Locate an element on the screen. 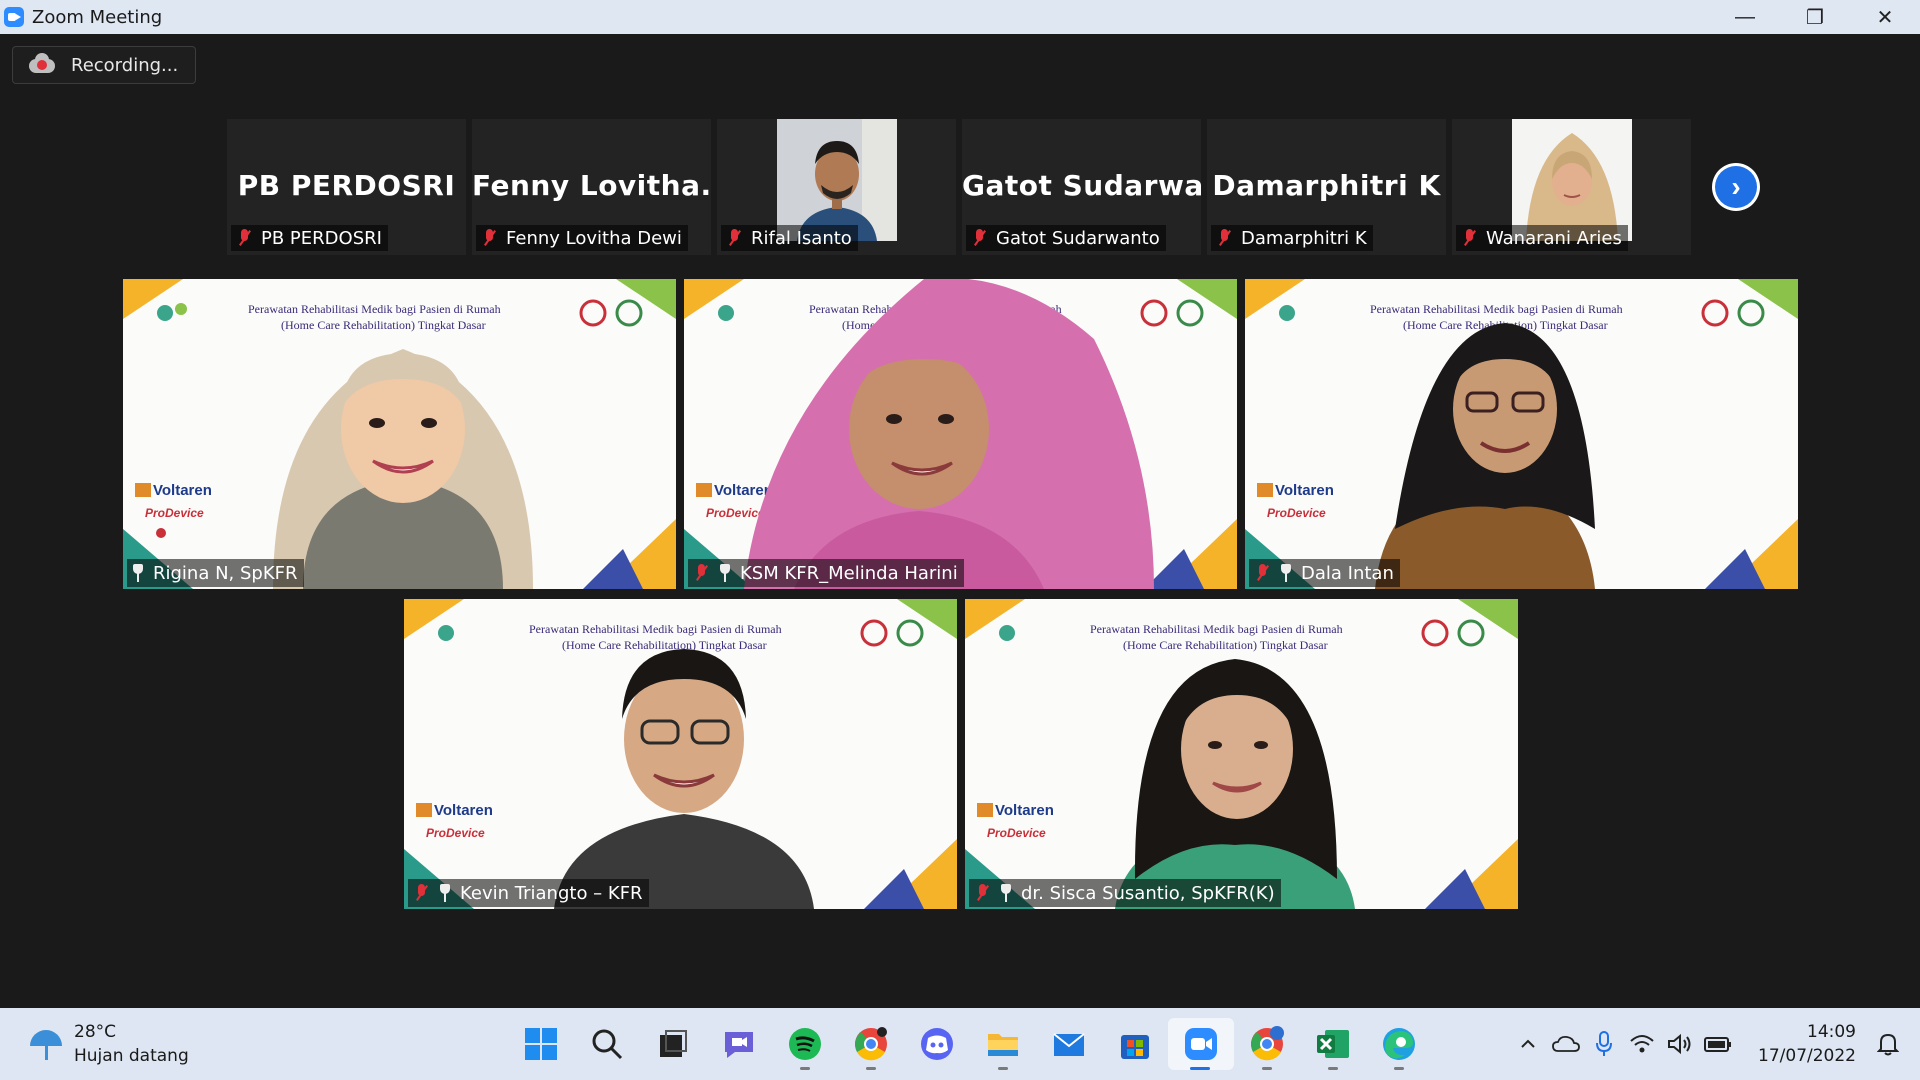  participant-name-tag: Gatot Sudarwanto is located at coordinates (1066, 238).